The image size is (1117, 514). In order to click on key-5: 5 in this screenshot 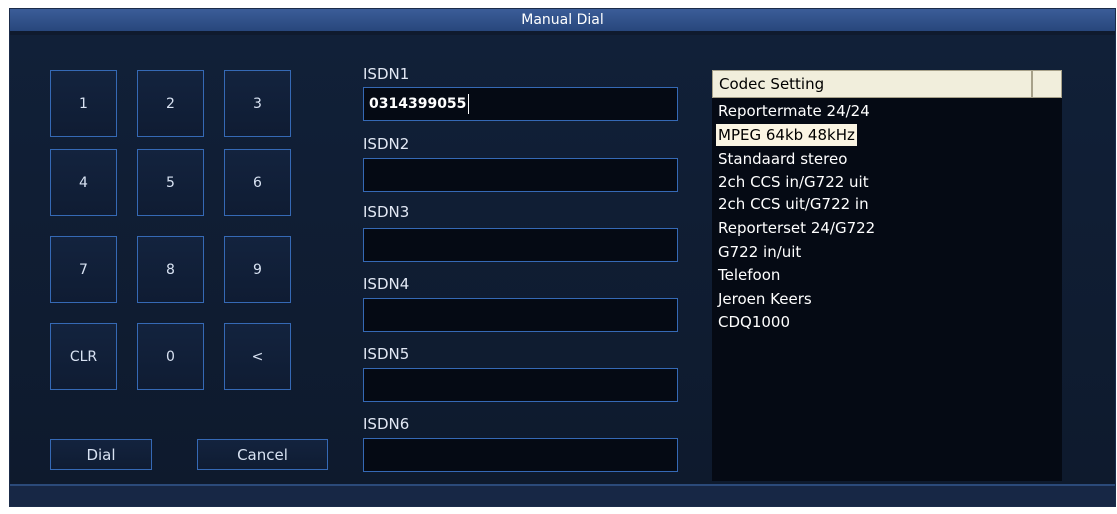, I will do `click(170, 182)`.